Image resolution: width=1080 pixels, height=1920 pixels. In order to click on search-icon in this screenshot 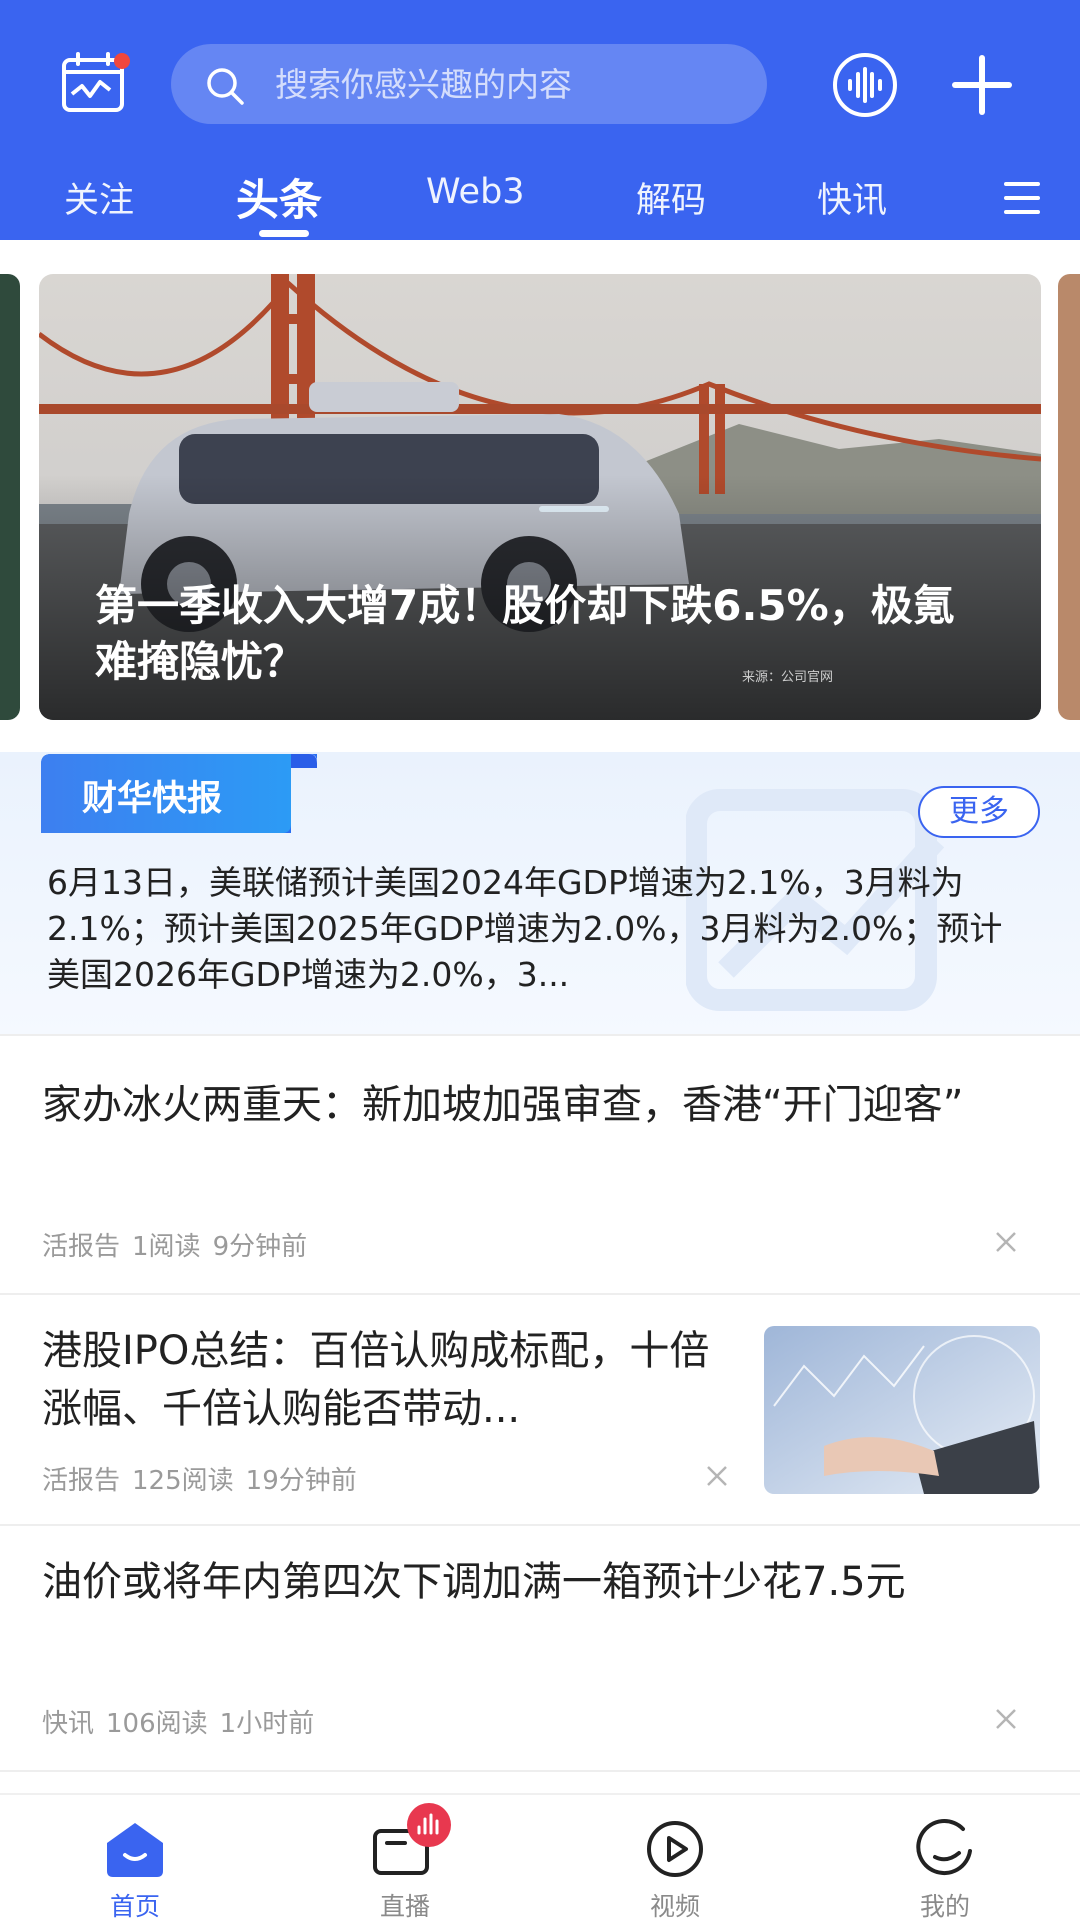, I will do `click(225, 86)`.